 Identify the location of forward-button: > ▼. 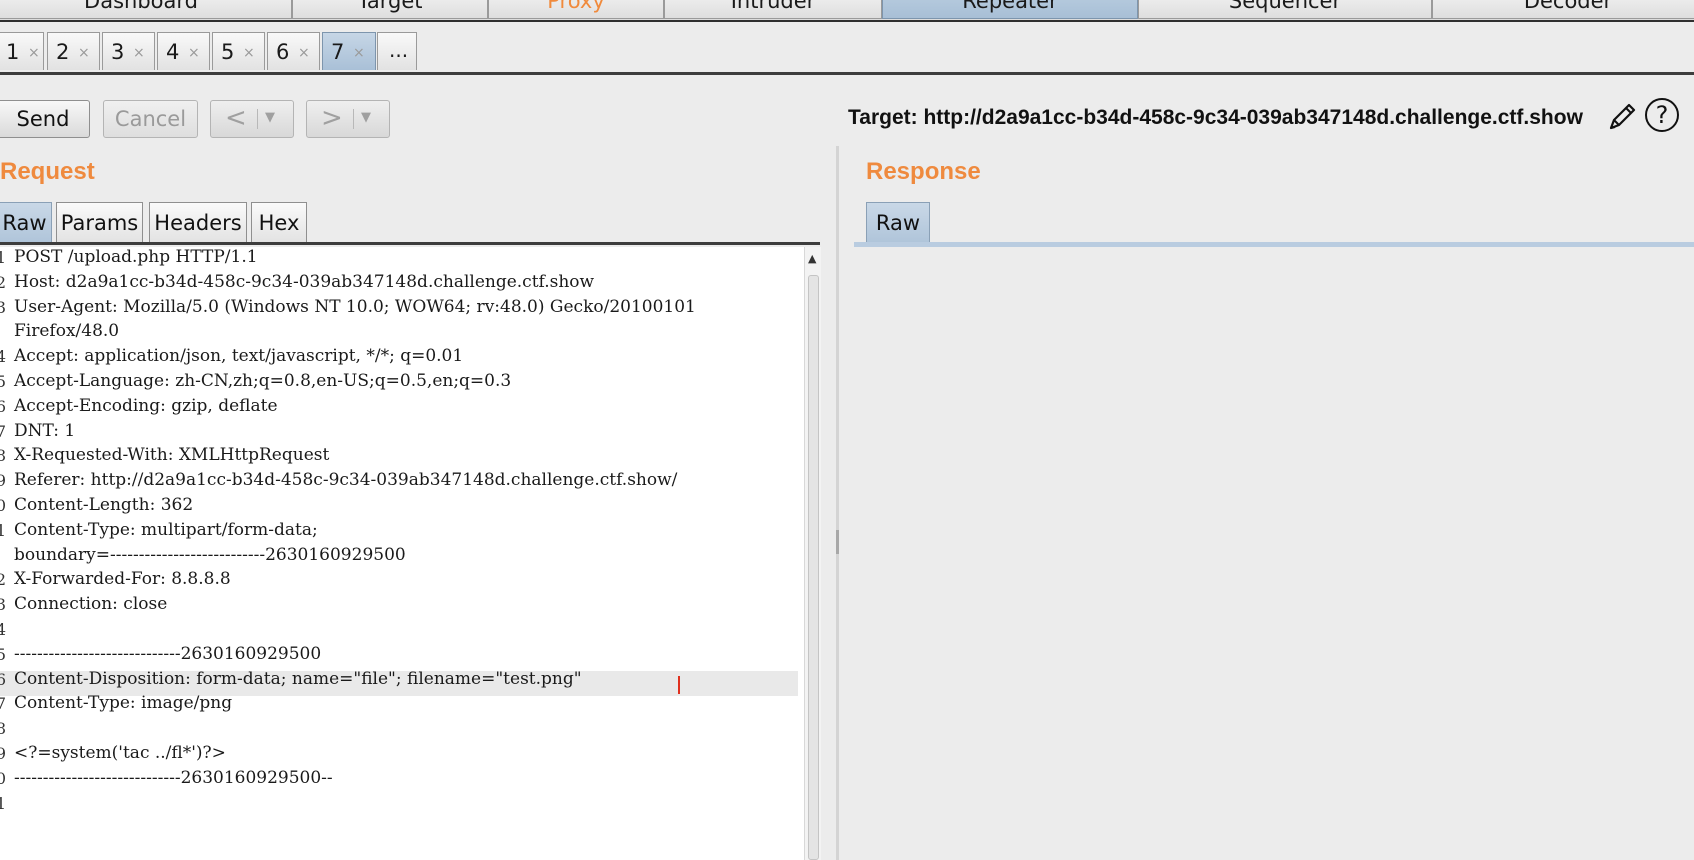
(348, 119).